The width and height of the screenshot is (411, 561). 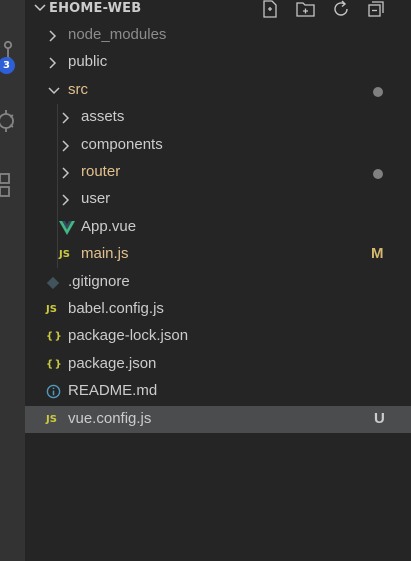 I want to click on tree-item-label: src, so click(x=78, y=89).